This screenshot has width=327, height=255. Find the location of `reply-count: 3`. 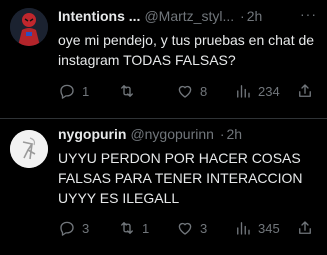

reply-count: 3 is located at coordinates (86, 228).